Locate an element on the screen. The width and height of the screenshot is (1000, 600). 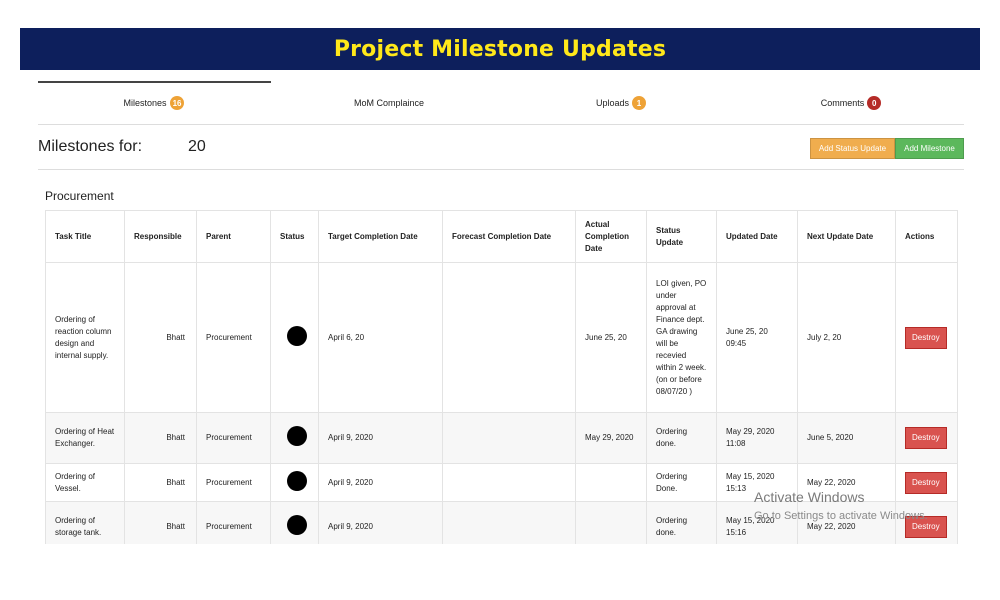
status-update-cell: Ordering Done. is located at coordinates (681, 482).